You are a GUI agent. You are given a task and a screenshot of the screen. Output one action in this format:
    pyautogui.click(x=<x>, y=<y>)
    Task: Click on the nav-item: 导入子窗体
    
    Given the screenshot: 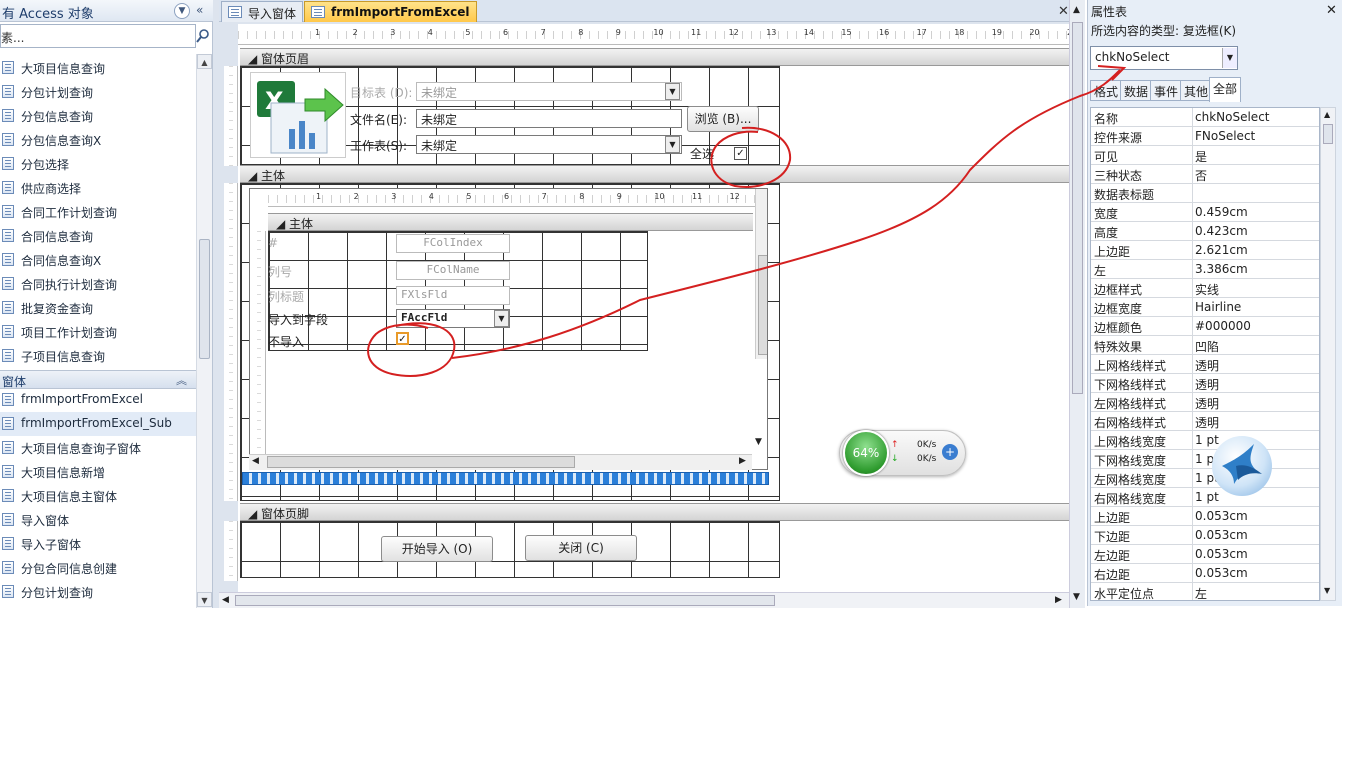 What is the action you would take?
    pyautogui.click(x=98, y=544)
    